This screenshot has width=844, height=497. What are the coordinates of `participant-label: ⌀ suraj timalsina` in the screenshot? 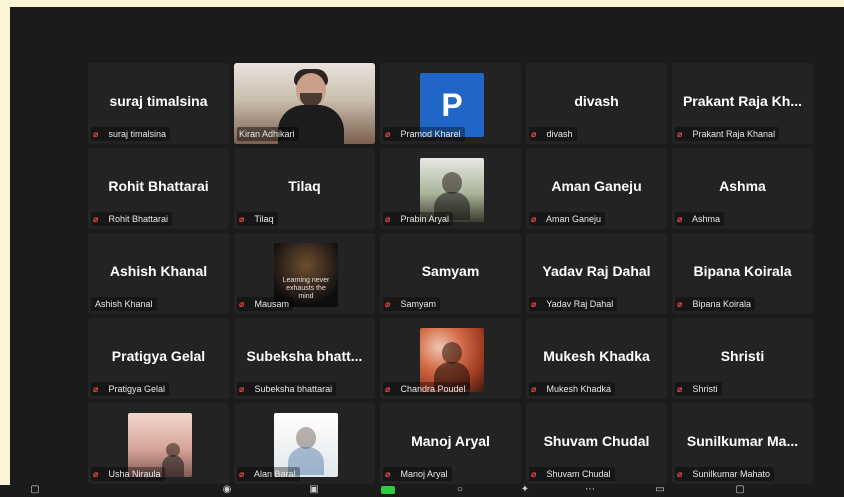 It's located at (131, 134).